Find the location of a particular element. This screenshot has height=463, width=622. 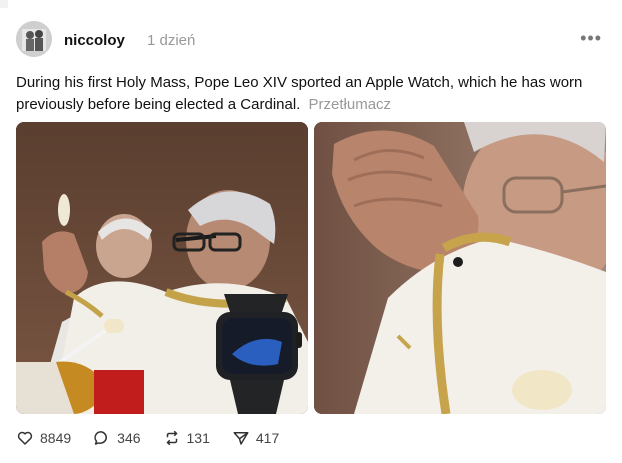

more-options-icon: ••• is located at coordinates (591, 38).